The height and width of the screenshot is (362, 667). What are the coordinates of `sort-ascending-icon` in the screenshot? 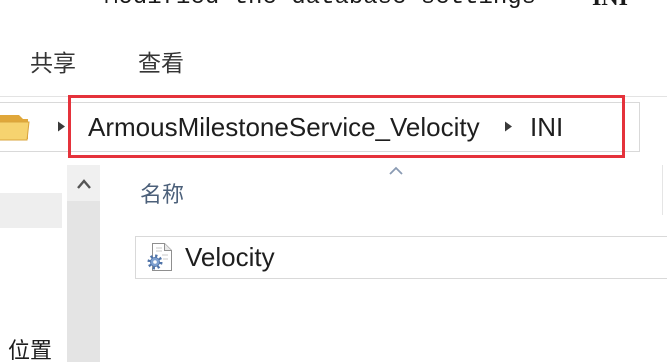 It's located at (396, 170).